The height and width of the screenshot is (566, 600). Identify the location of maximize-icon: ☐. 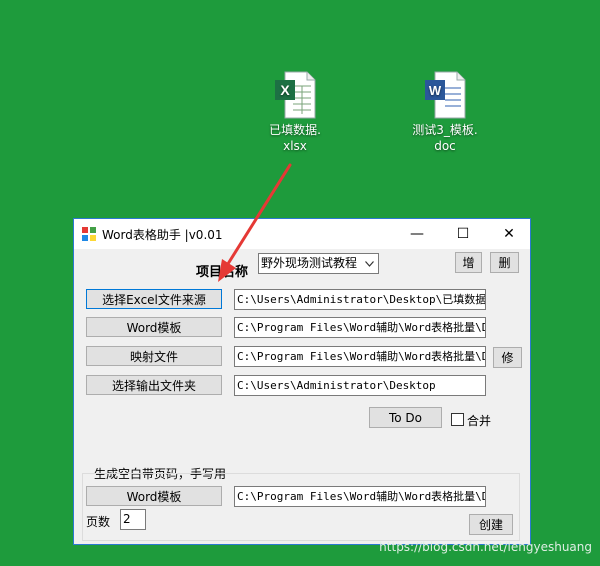
(463, 234).